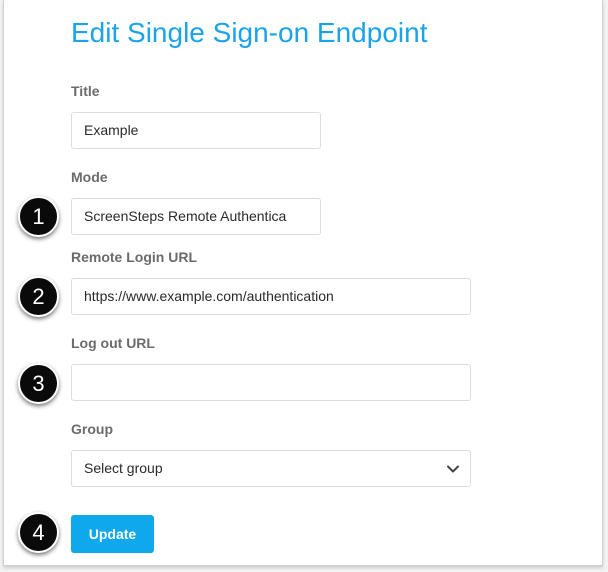 This screenshot has width=608, height=572. What do you see at coordinates (92, 429) in the screenshot?
I see `group-label: Group` at bounding box center [92, 429].